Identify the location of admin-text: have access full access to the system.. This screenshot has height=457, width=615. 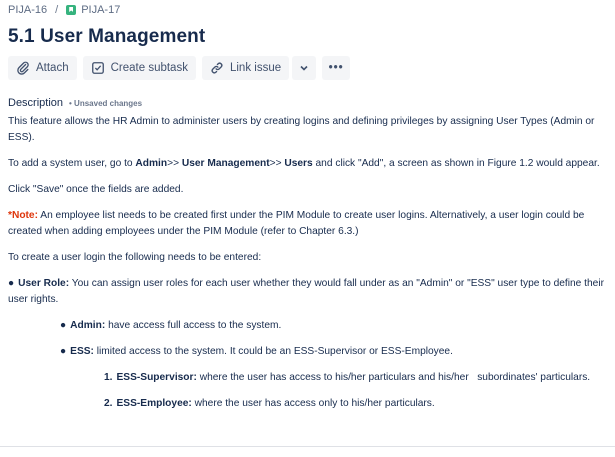
(193, 325).